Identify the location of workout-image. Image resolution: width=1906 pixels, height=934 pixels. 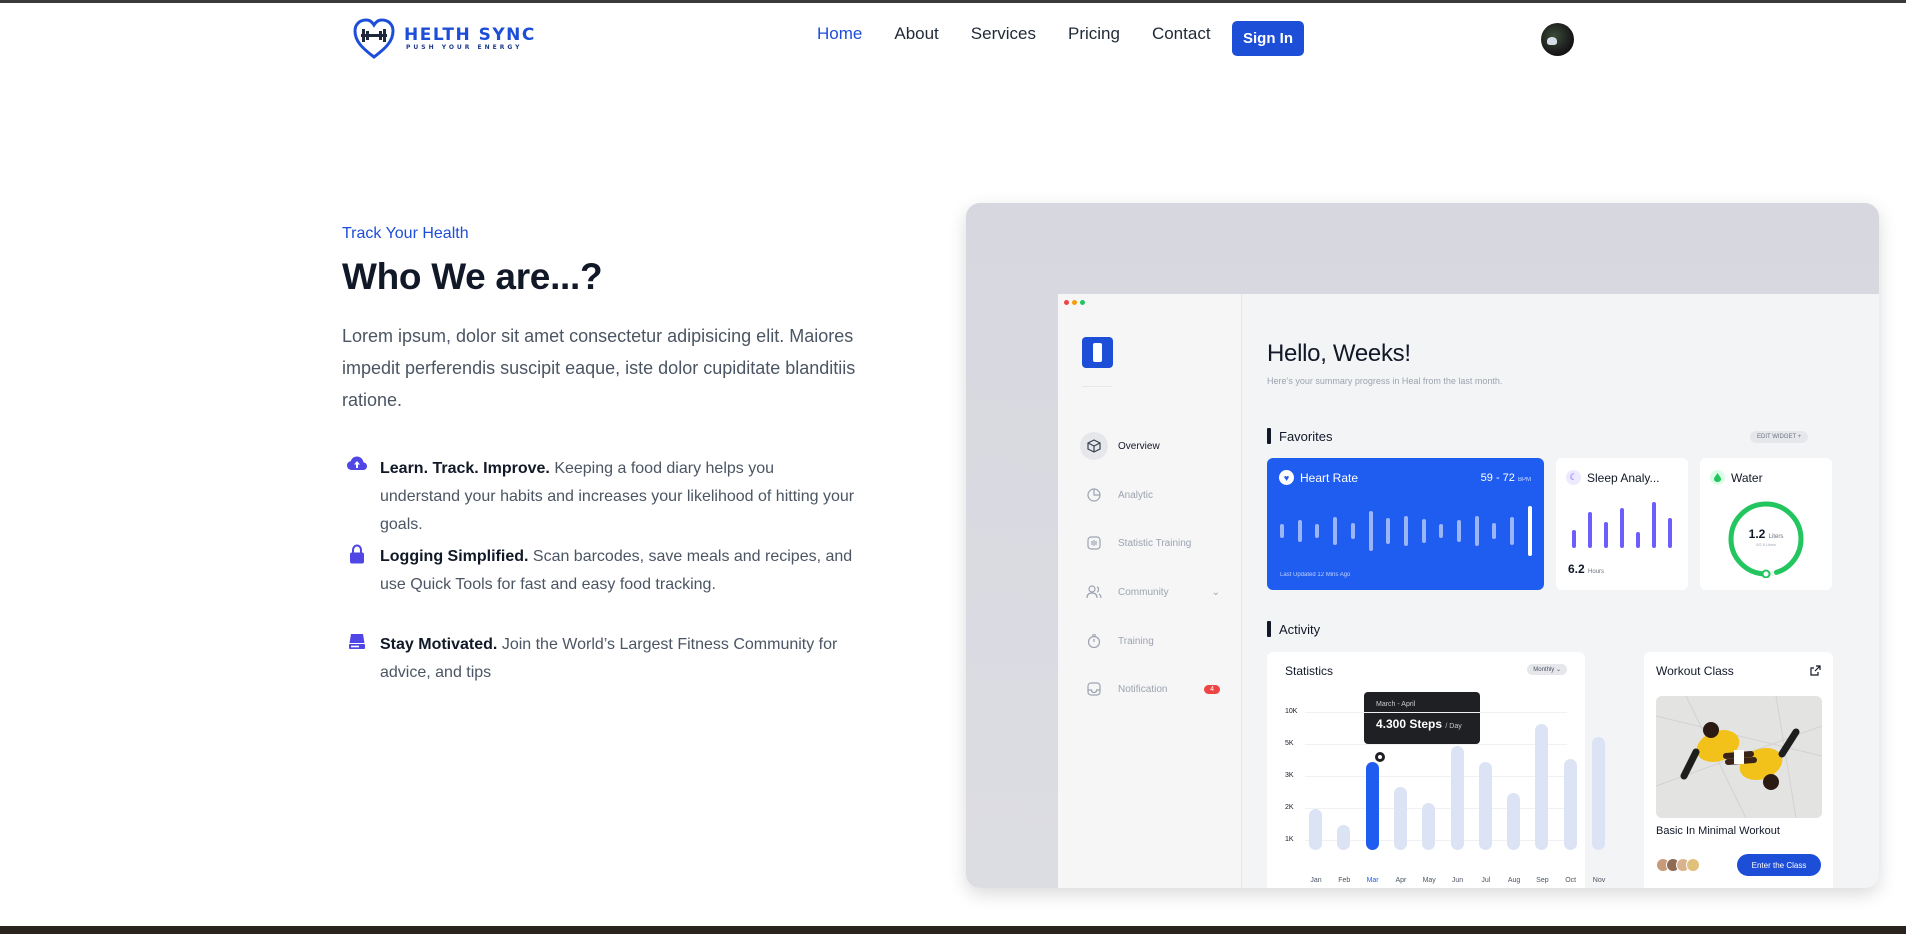
(1739, 757).